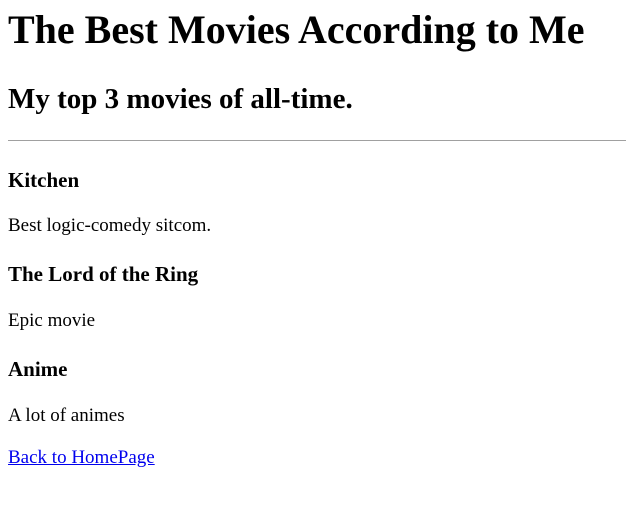  Describe the element at coordinates (296, 29) in the screenshot. I see `page-title: The Best Movies According to Me` at that location.